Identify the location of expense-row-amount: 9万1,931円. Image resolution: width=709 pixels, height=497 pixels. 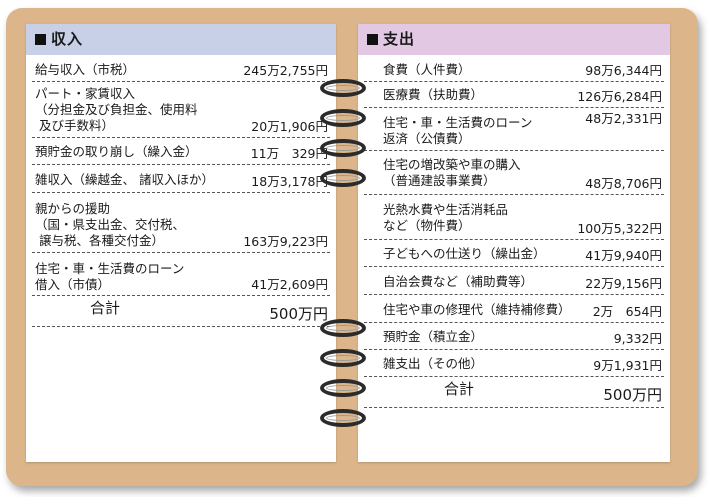
(627, 365).